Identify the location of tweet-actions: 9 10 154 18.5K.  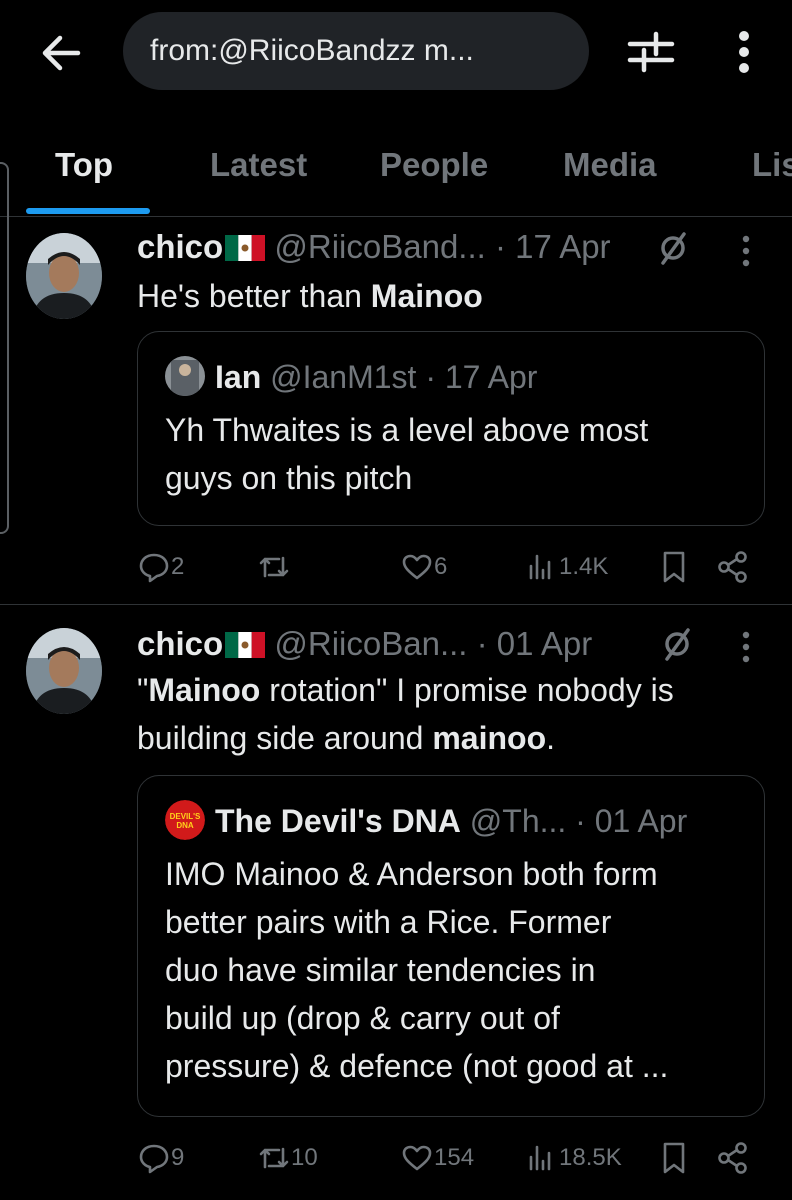
(457, 1158).